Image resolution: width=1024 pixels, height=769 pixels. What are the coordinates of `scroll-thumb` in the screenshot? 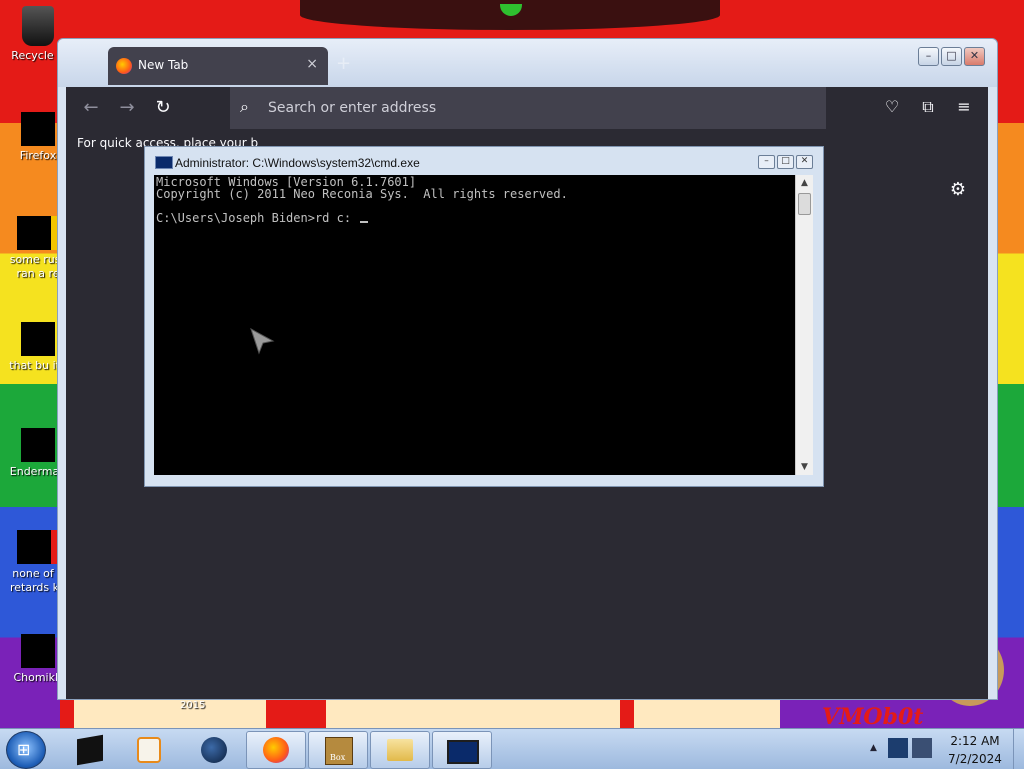 It's located at (804, 204).